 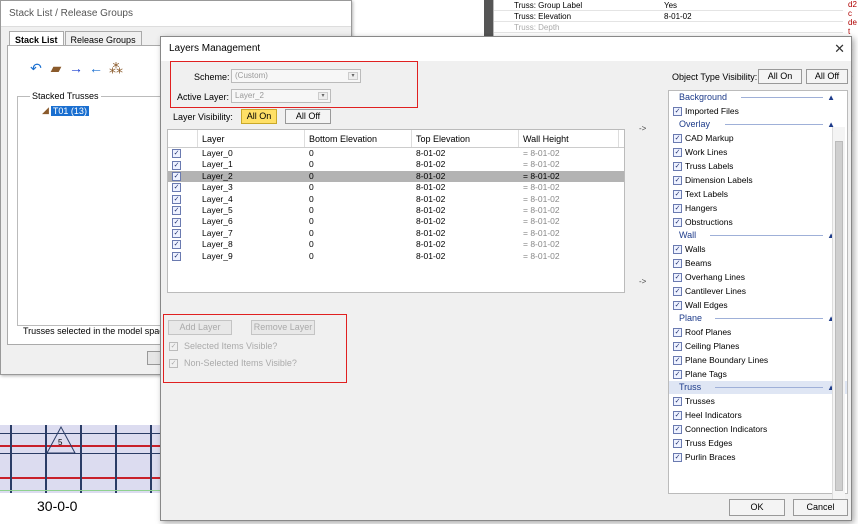 I want to click on section-header: Background ▲, so click(x=758, y=97).